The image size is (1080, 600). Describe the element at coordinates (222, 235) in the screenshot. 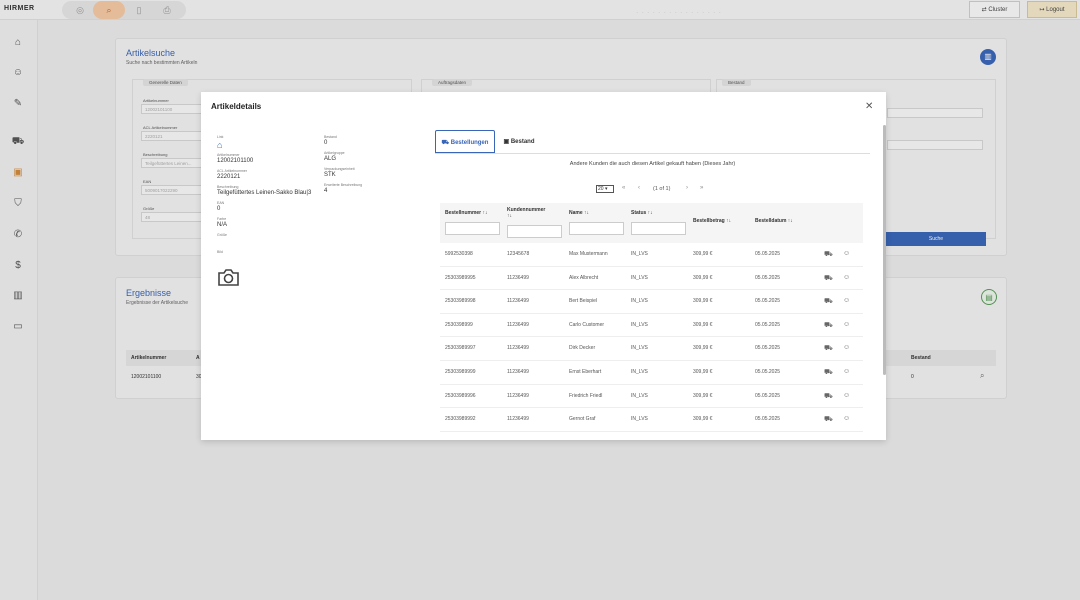

I see `detail-label: Größe` at that location.